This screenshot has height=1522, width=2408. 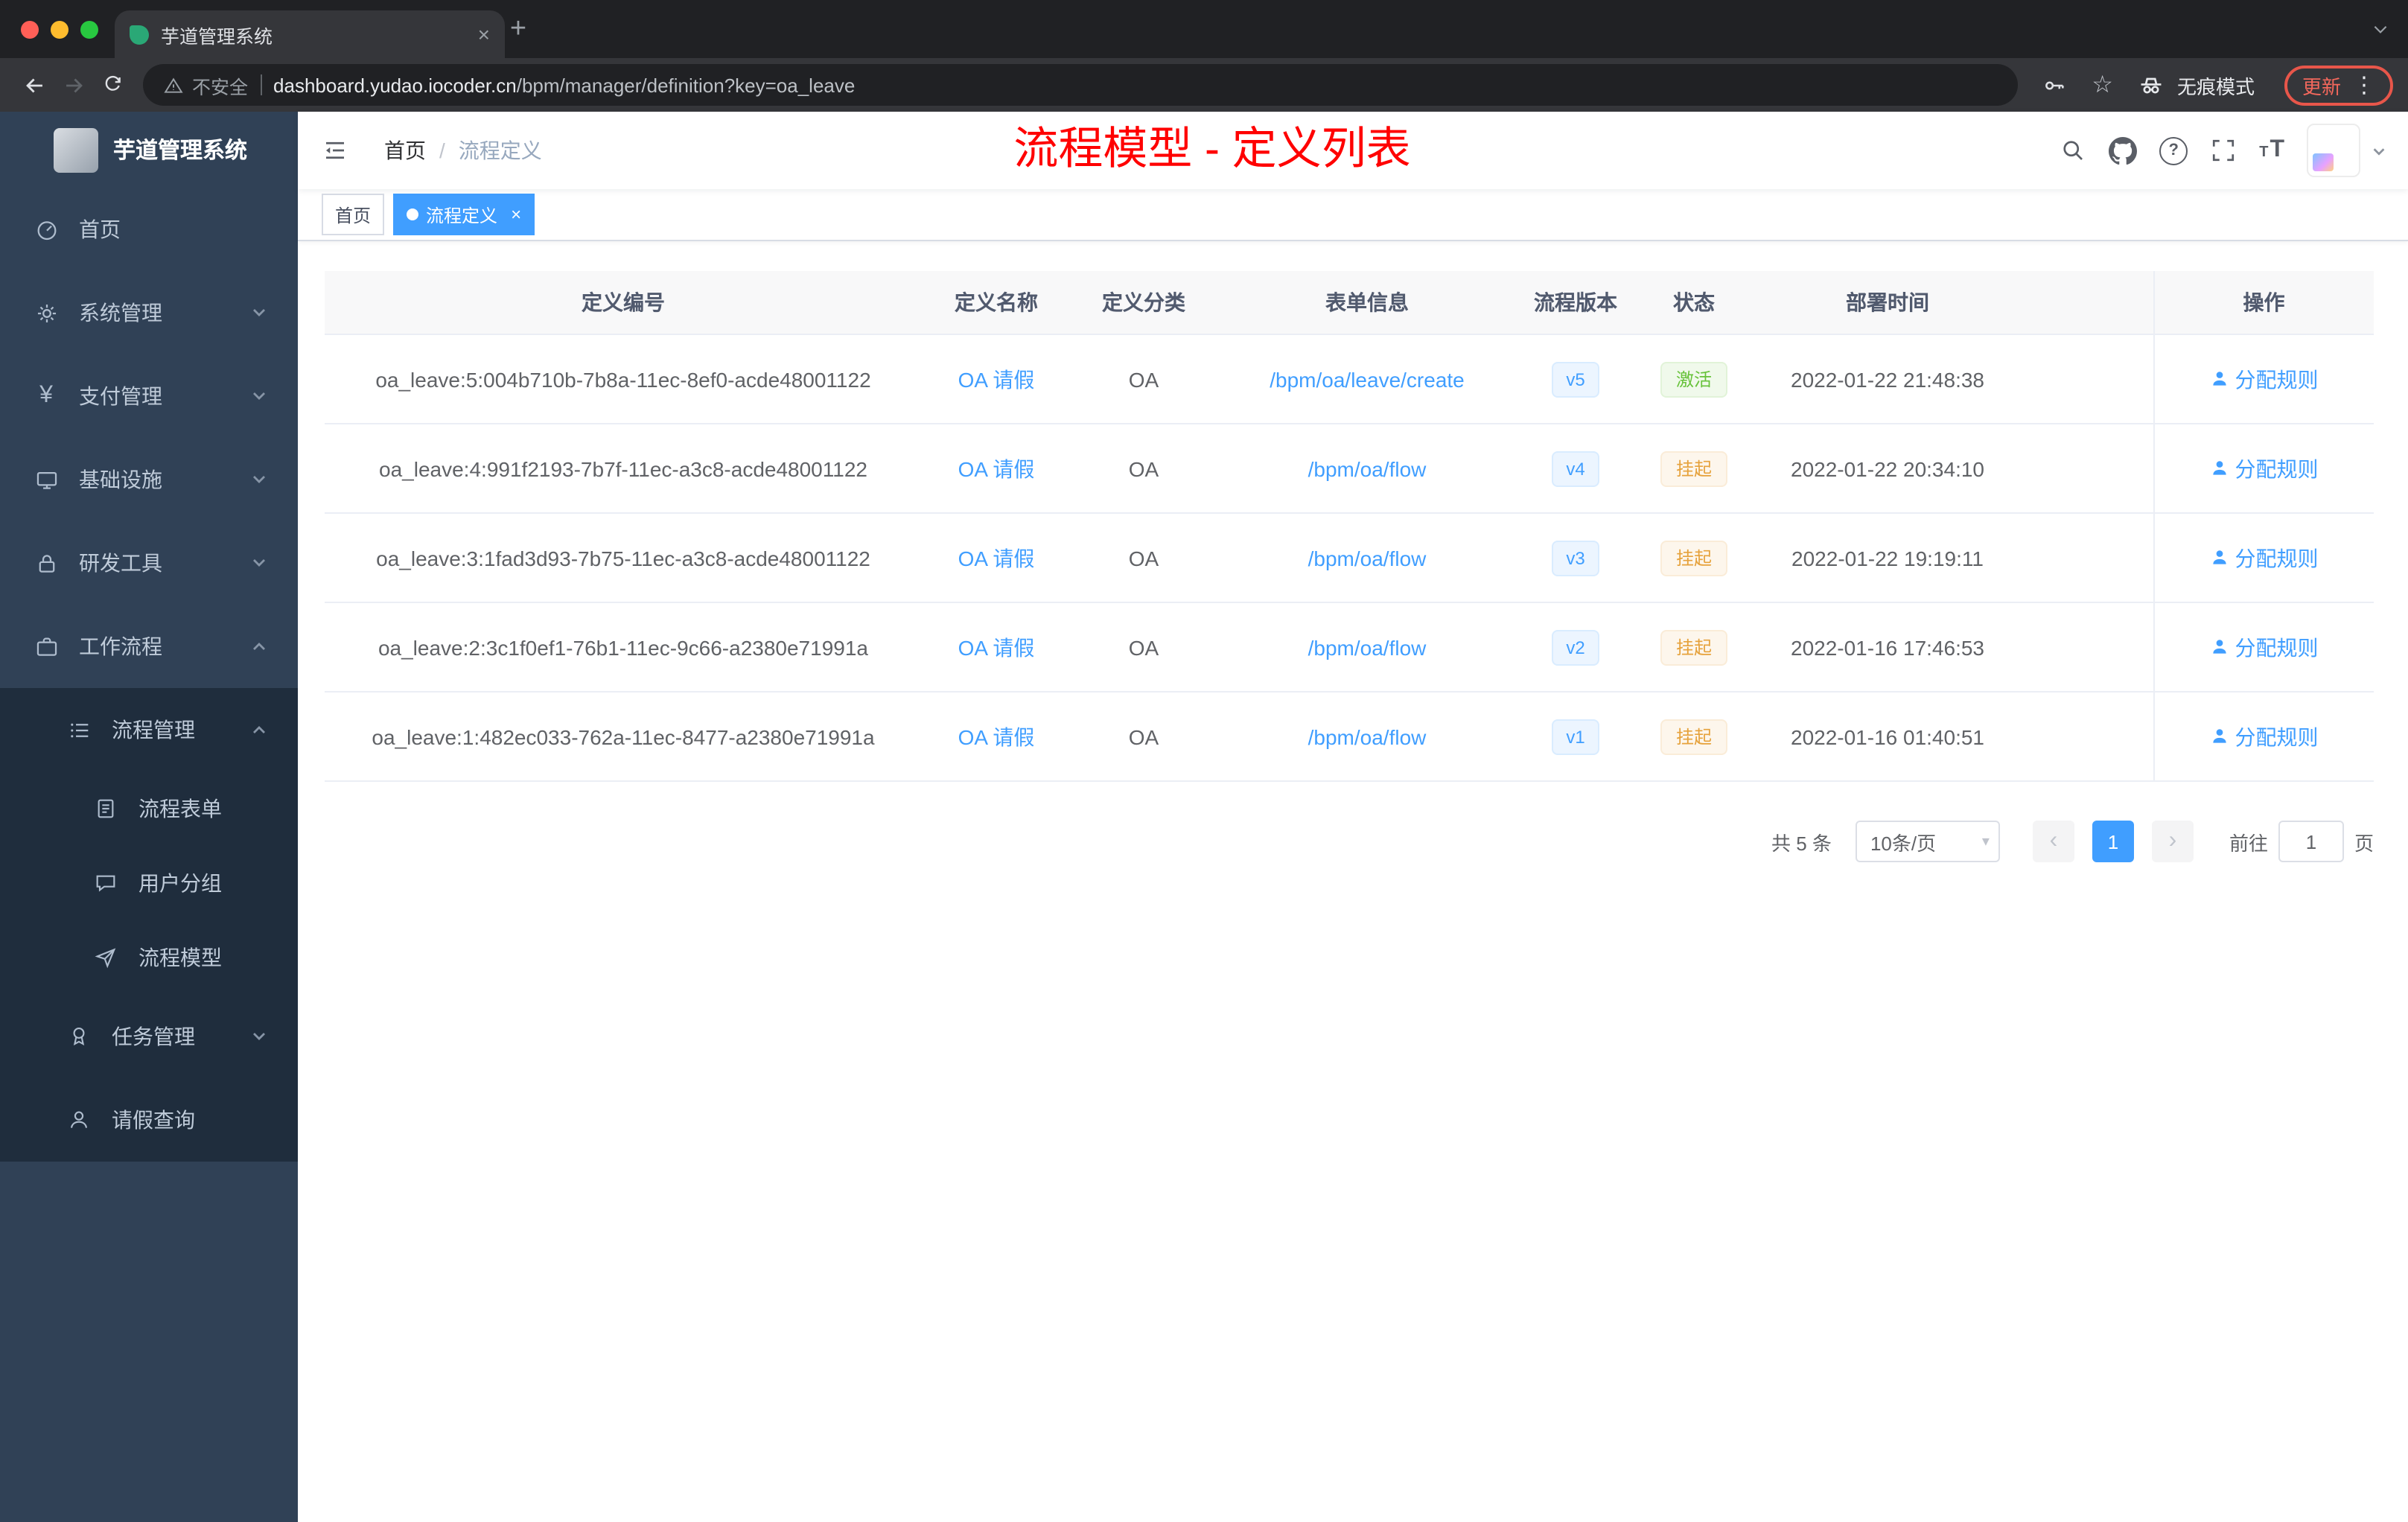 What do you see at coordinates (2172, 841) in the screenshot?
I see `next-page-button: ›` at bounding box center [2172, 841].